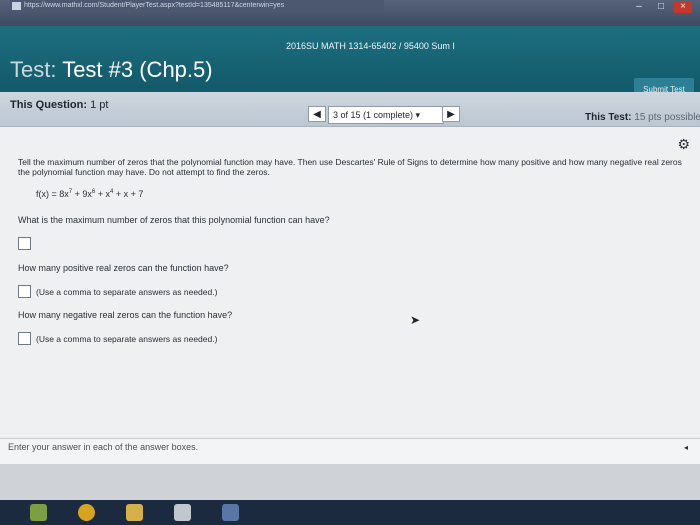 The height and width of the screenshot is (525, 700). Describe the element at coordinates (683, 144) in the screenshot. I see `gear-icon: ⚙` at that location.